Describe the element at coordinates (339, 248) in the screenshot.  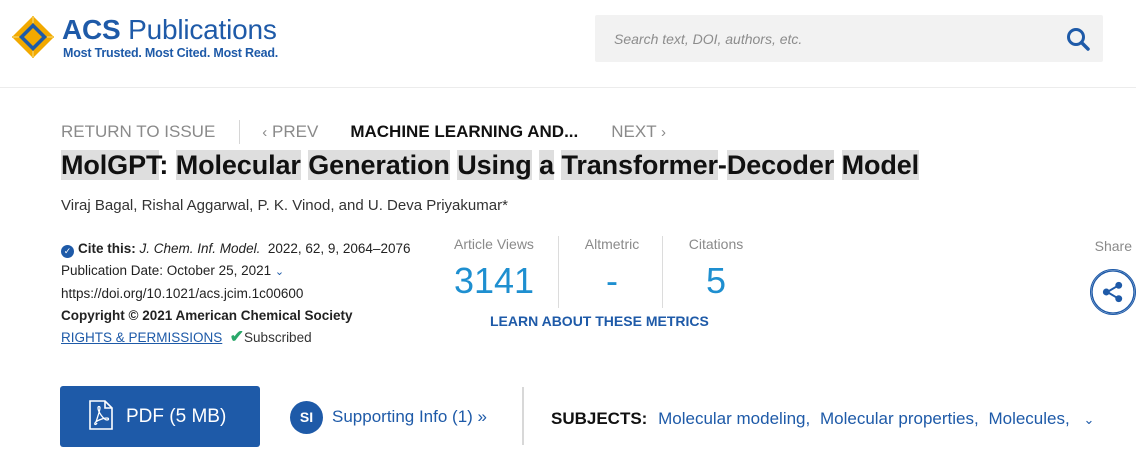
I see `citation-details: 2022, 62, 9, 2064–2076` at that location.